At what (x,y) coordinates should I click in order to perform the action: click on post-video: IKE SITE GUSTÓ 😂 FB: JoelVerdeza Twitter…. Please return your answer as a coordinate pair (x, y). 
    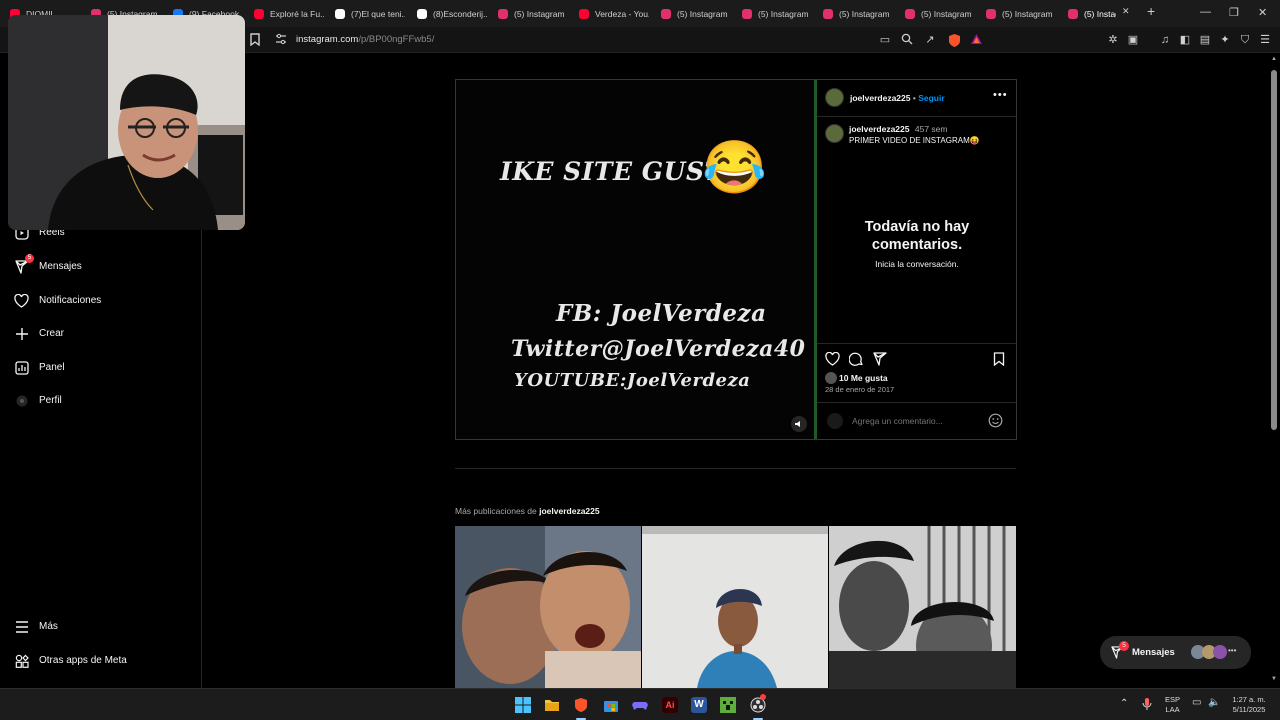
    Looking at the image, I should click on (635, 259).